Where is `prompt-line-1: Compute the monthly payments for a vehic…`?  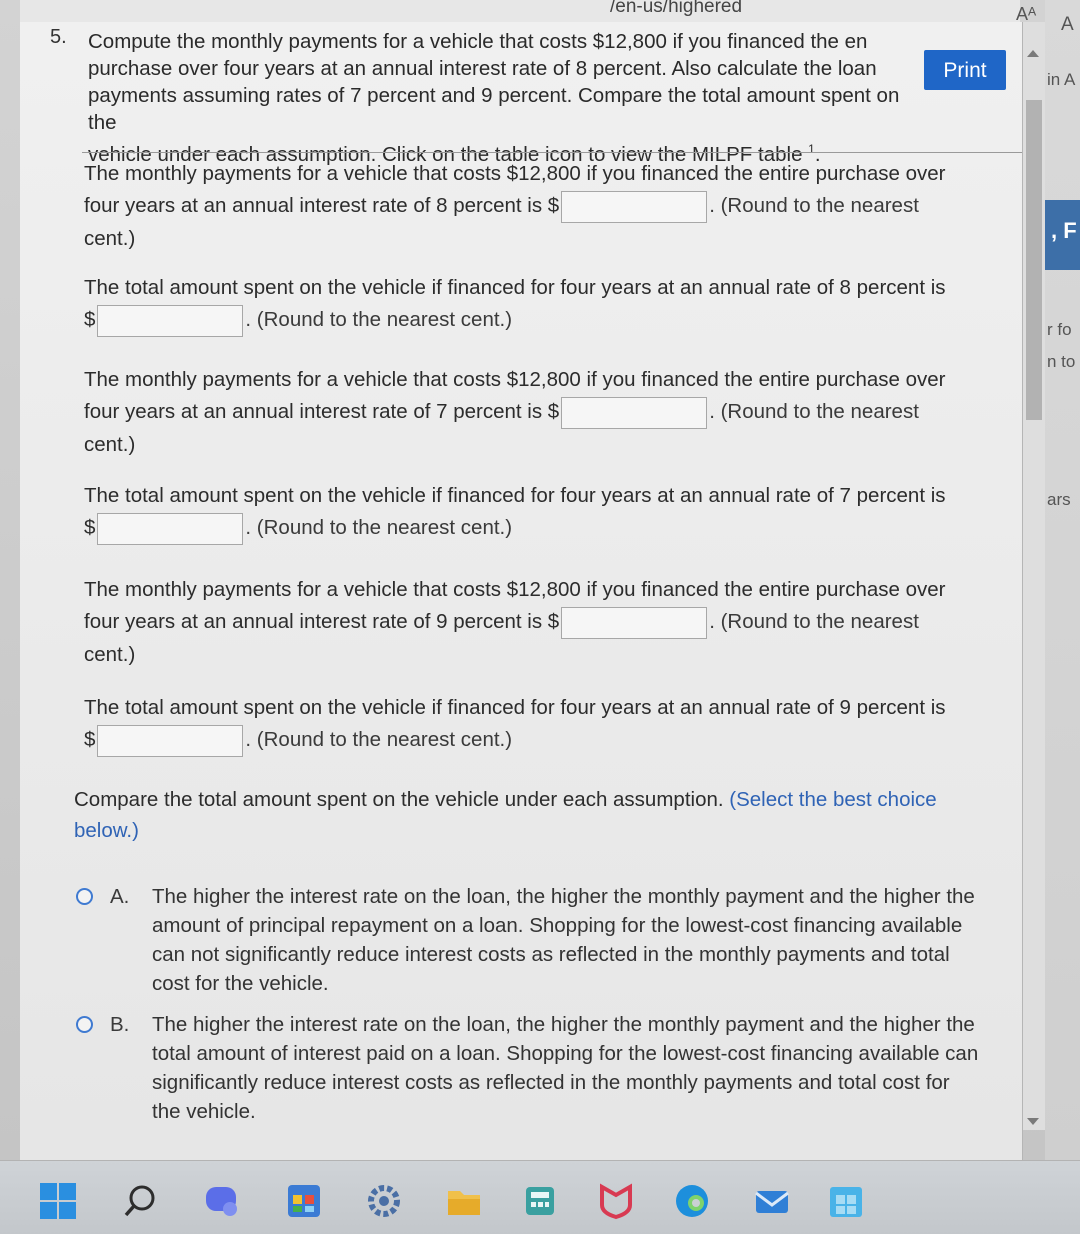 prompt-line-1: Compute the monthly payments for a vehic… is located at coordinates (478, 41).